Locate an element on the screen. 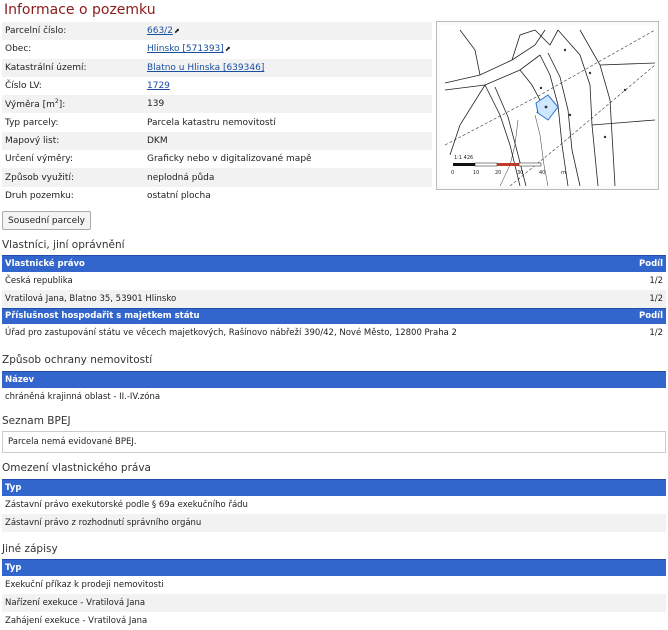  scale-tick-label: 40 is located at coordinates (542, 173).